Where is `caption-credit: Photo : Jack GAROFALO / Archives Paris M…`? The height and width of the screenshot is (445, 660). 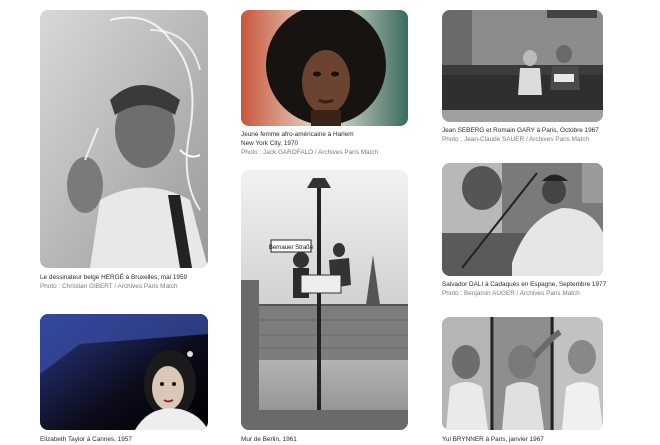 caption-credit: Photo : Jack GAROFALO / Archives Paris M… is located at coordinates (310, 152).